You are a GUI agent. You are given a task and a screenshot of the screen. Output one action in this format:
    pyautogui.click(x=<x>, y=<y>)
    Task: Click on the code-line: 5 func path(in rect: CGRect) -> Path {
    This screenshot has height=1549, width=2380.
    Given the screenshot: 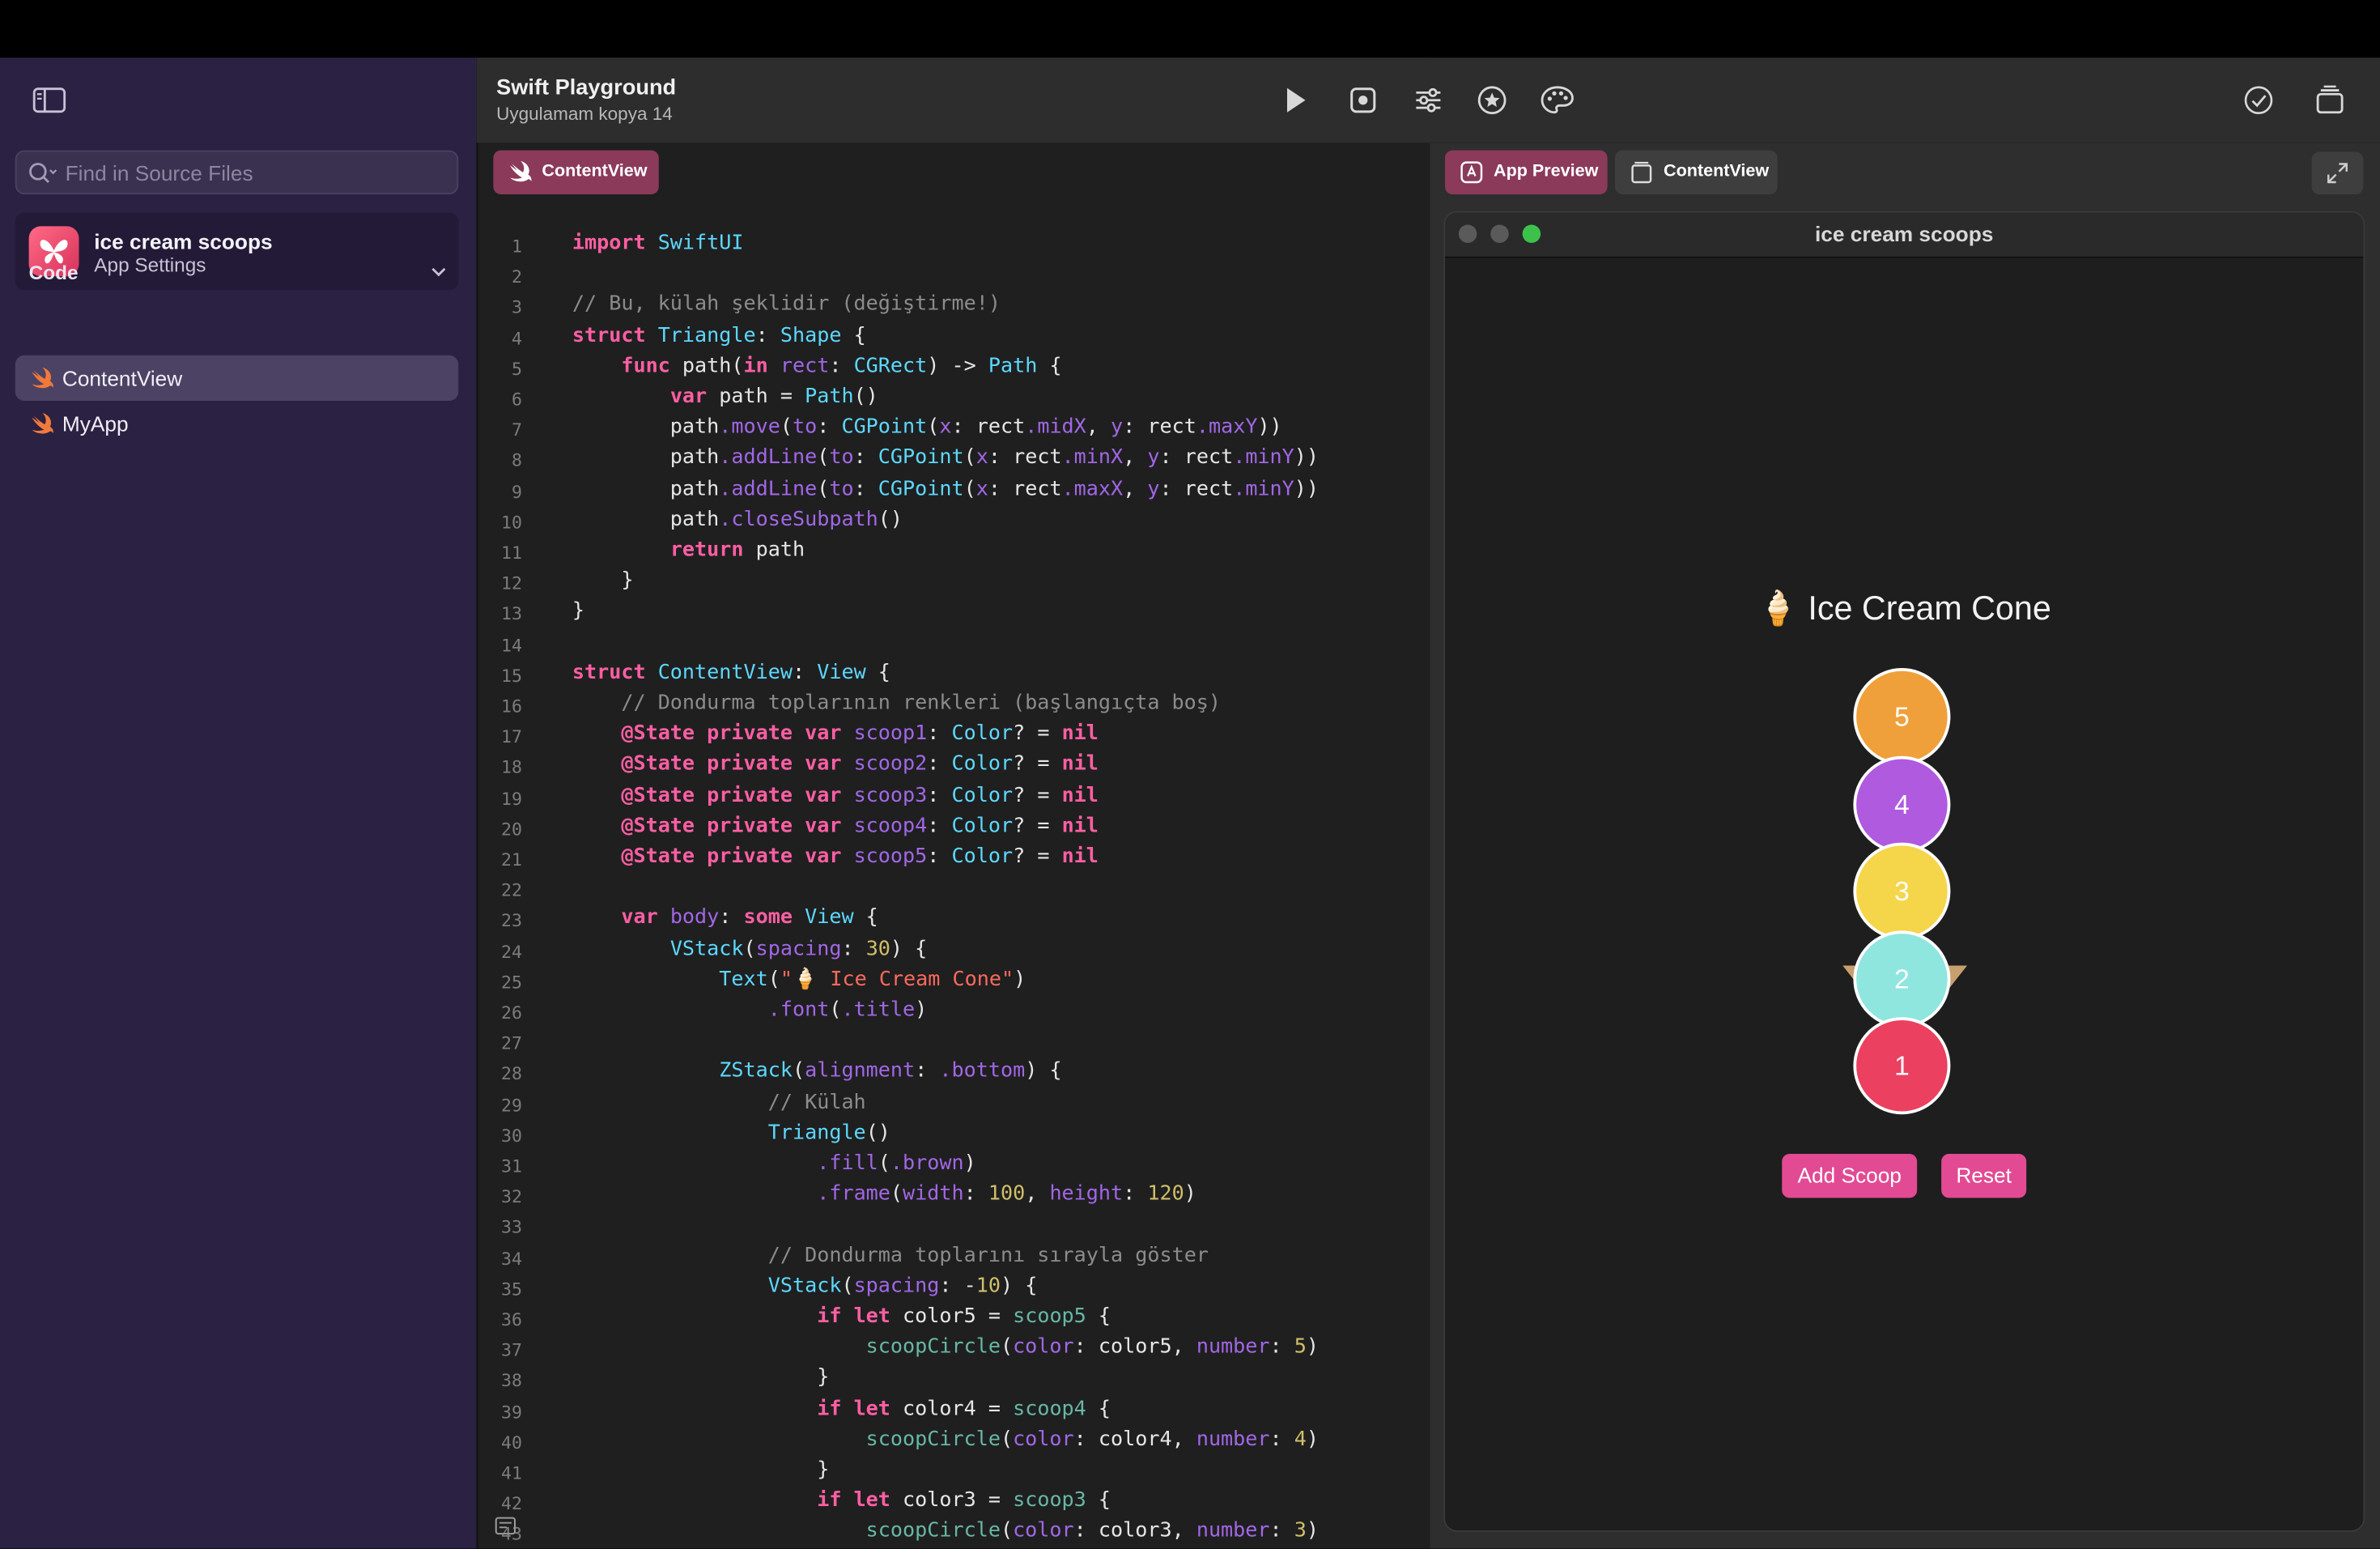 What is the action you would take?
    pyautogui.click(x=953, y=368)
    